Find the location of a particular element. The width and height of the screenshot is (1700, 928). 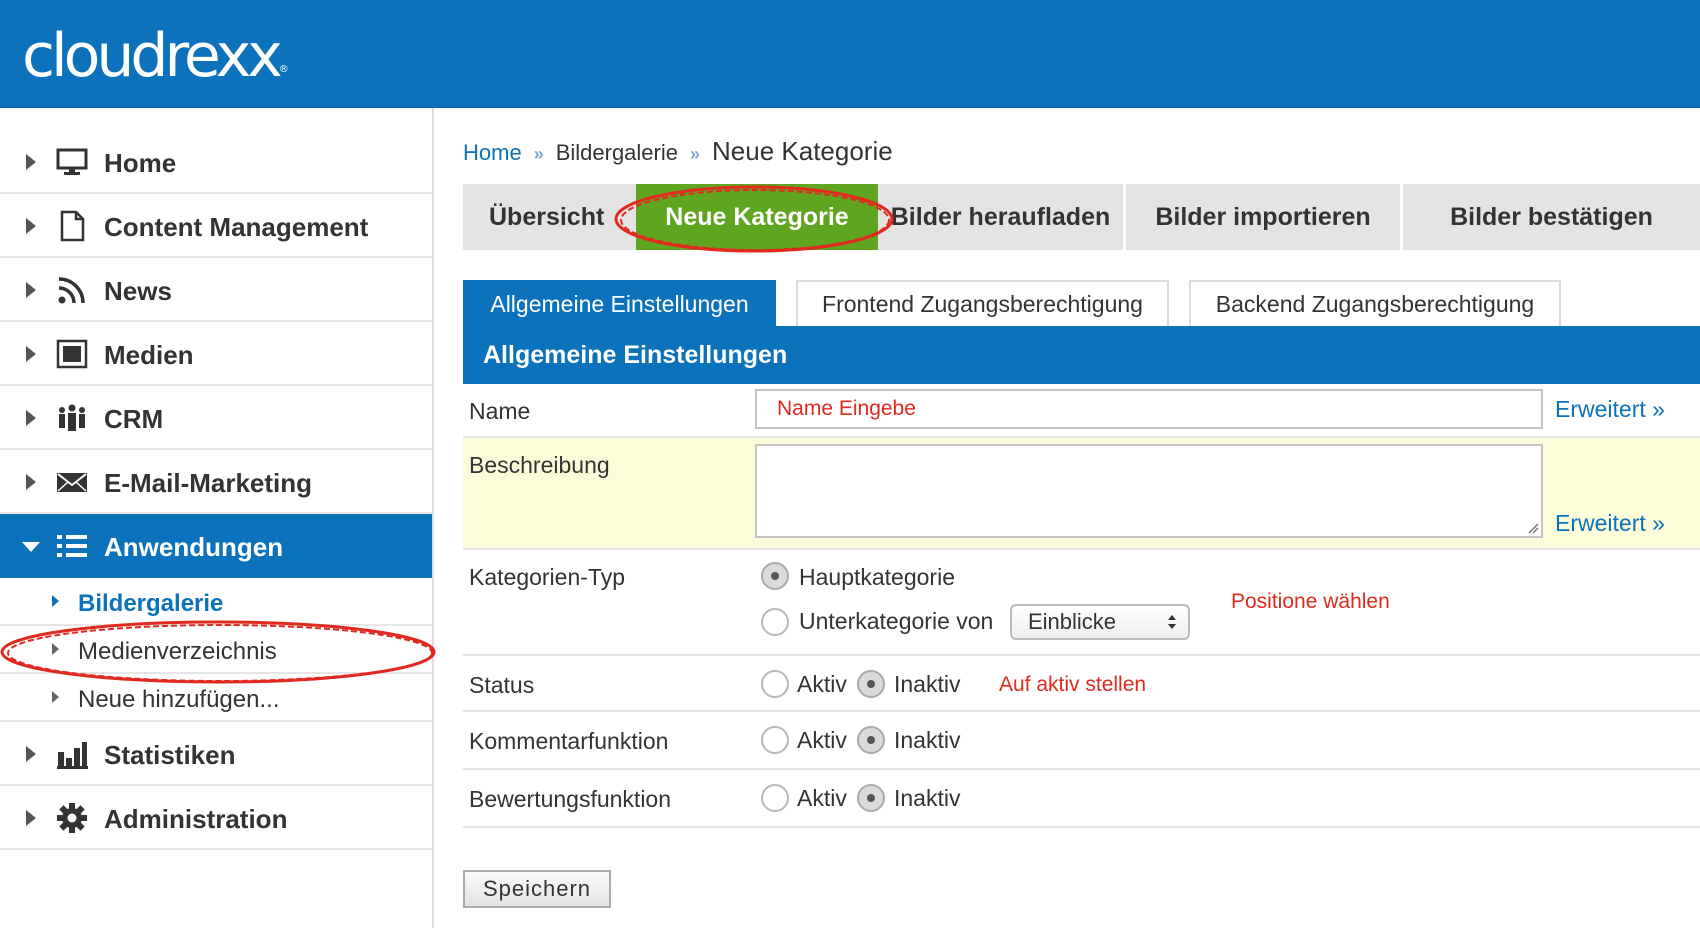

description-label: Beschreibung is located at coordinates (539, 465).